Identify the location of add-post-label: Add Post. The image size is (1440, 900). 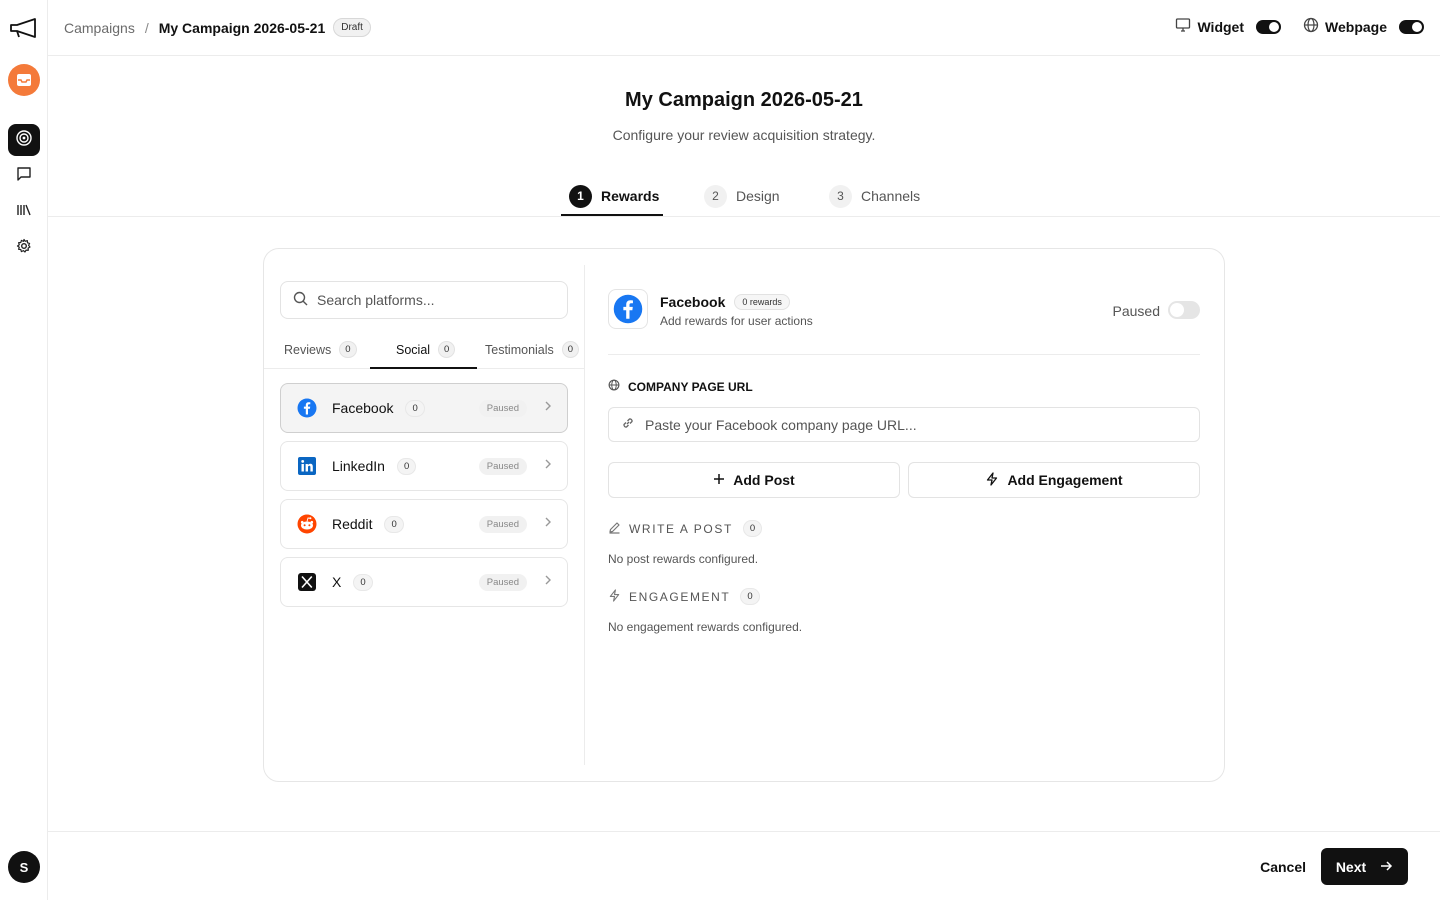
(764, 480).